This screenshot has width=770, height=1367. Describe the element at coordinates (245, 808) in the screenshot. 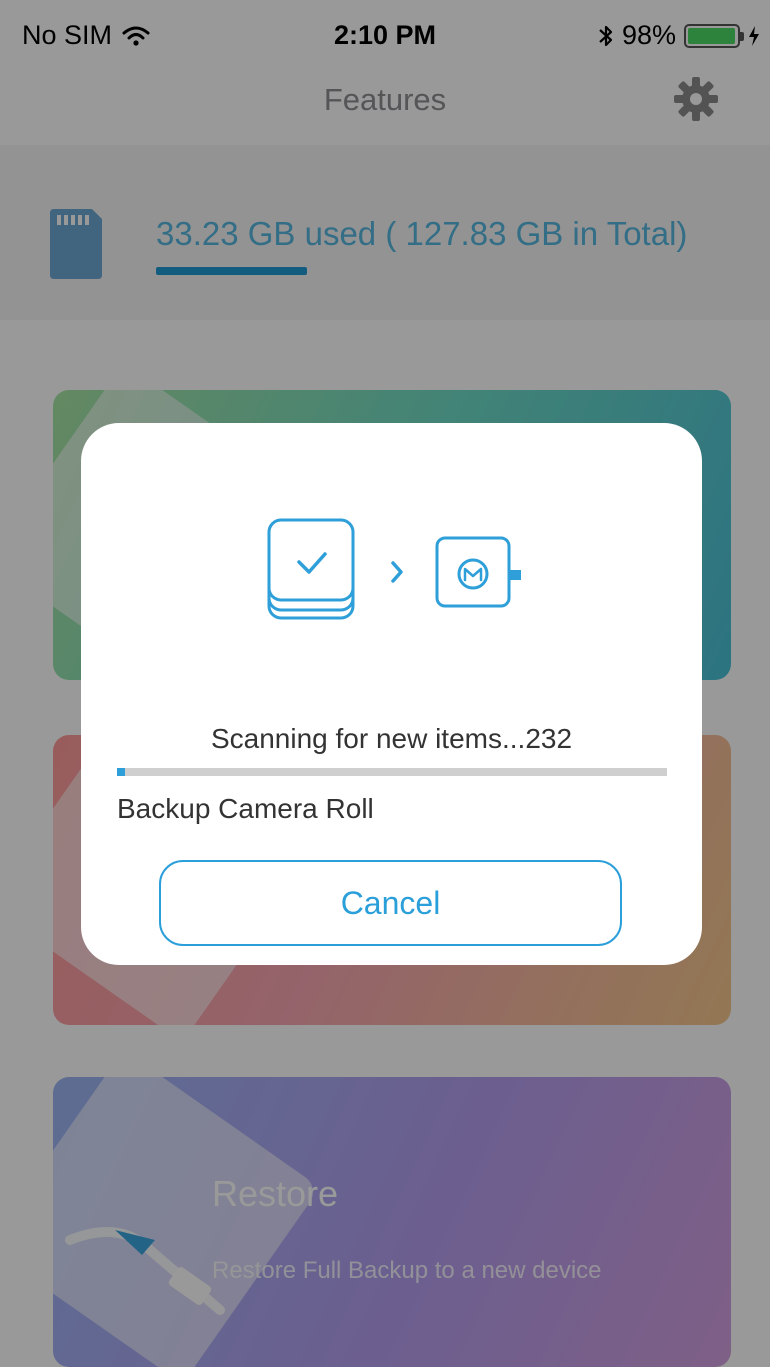

I see `task-label: Backup Camera Roll` at that location.